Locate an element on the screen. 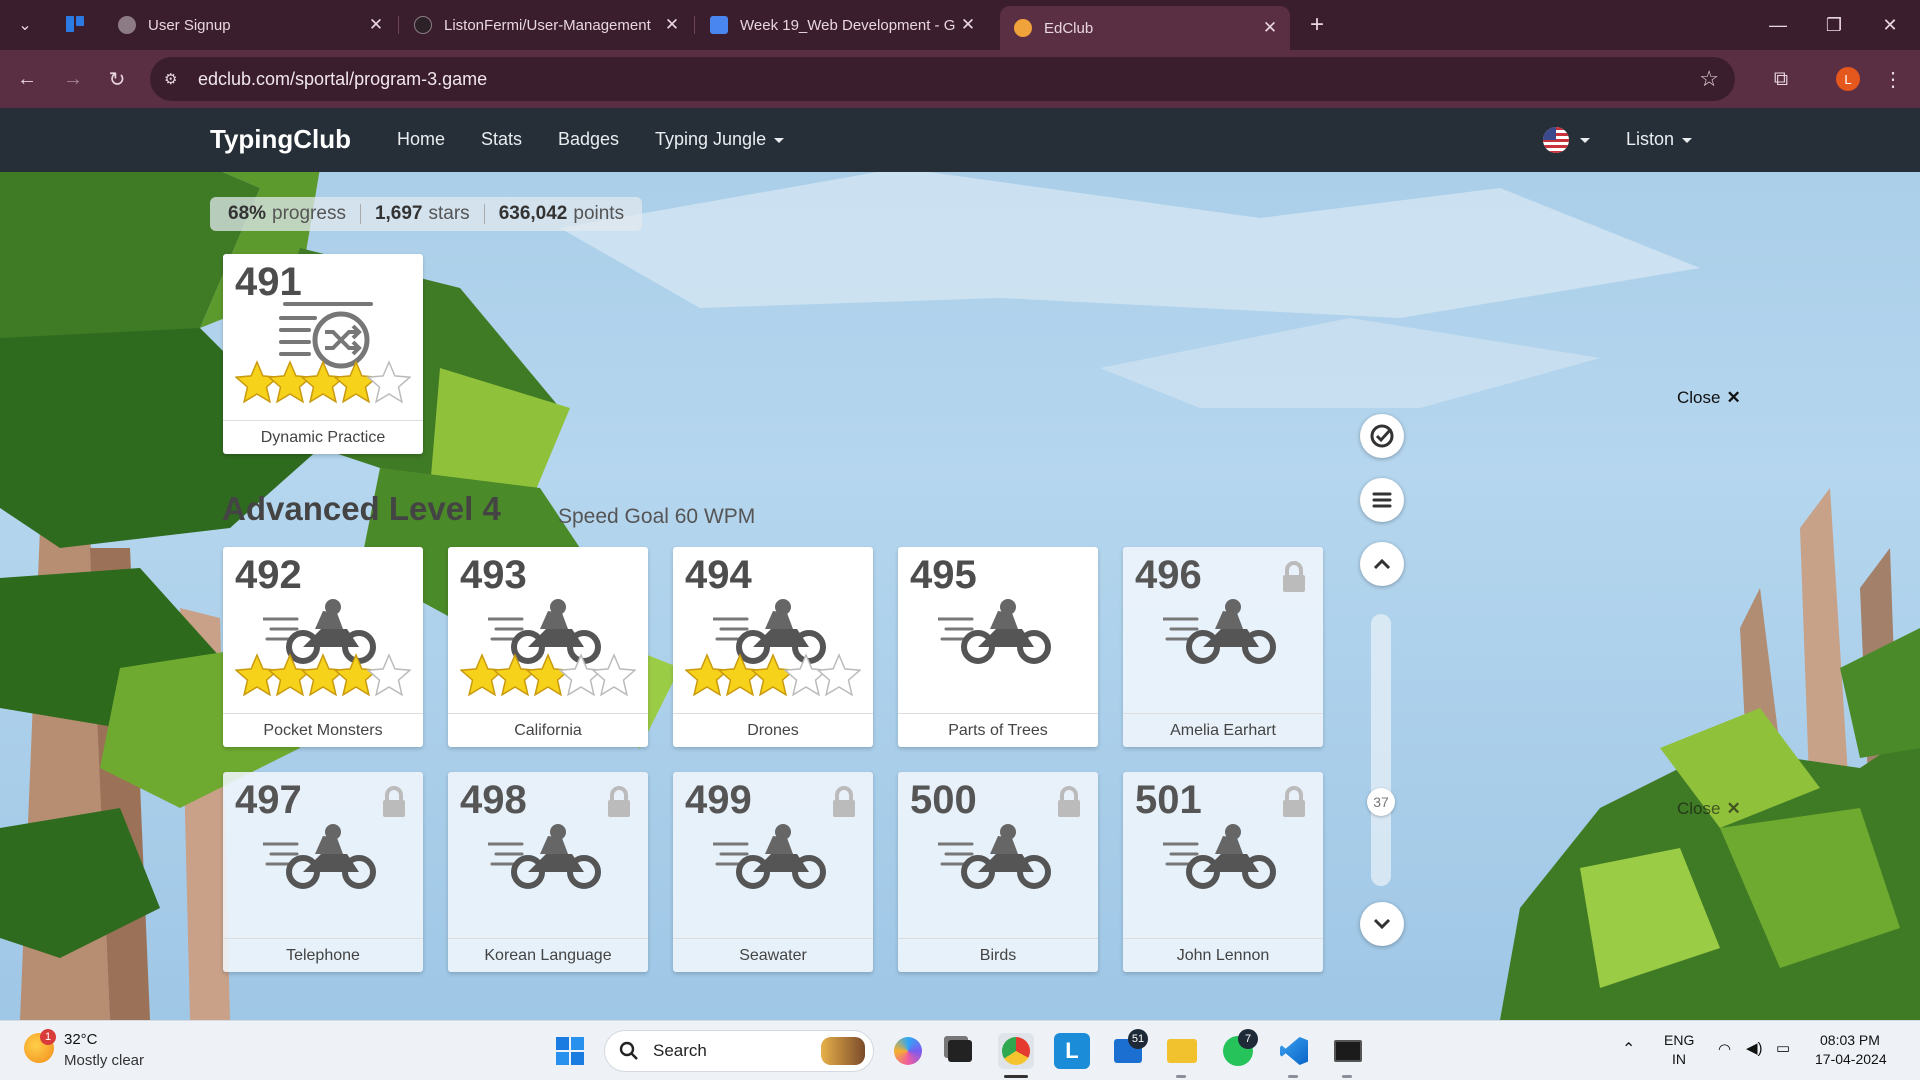 Image resolution: width=1920 pixels, height=1080 pixels. lesson-name: California is located at coordinates (548, 730).